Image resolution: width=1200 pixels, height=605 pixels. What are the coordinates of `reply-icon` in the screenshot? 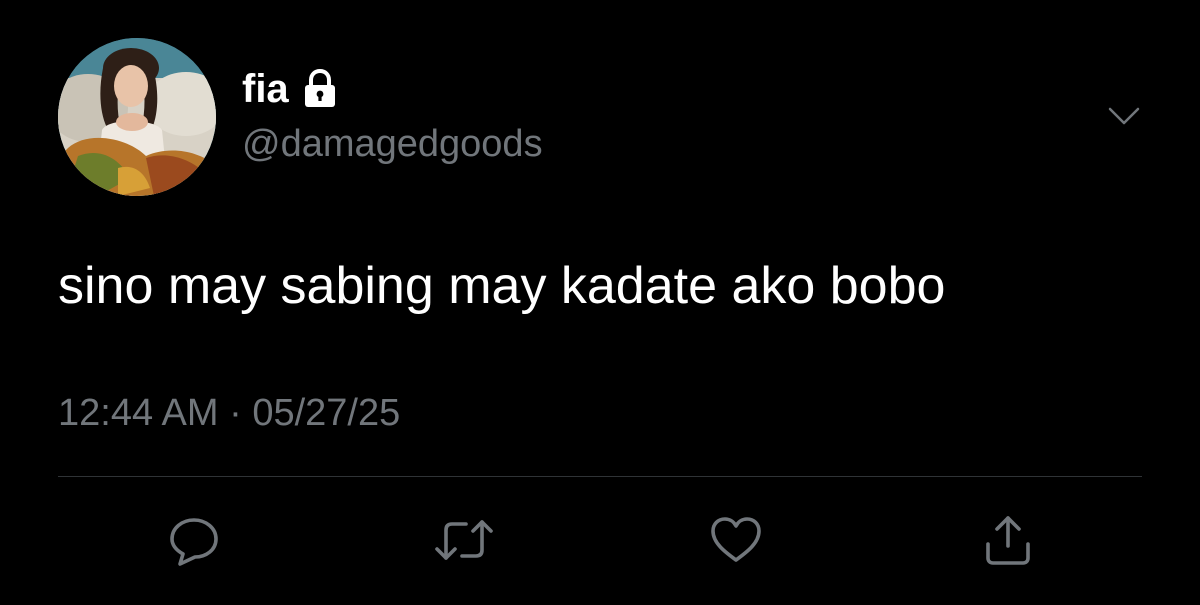 It's located at (194, 542).